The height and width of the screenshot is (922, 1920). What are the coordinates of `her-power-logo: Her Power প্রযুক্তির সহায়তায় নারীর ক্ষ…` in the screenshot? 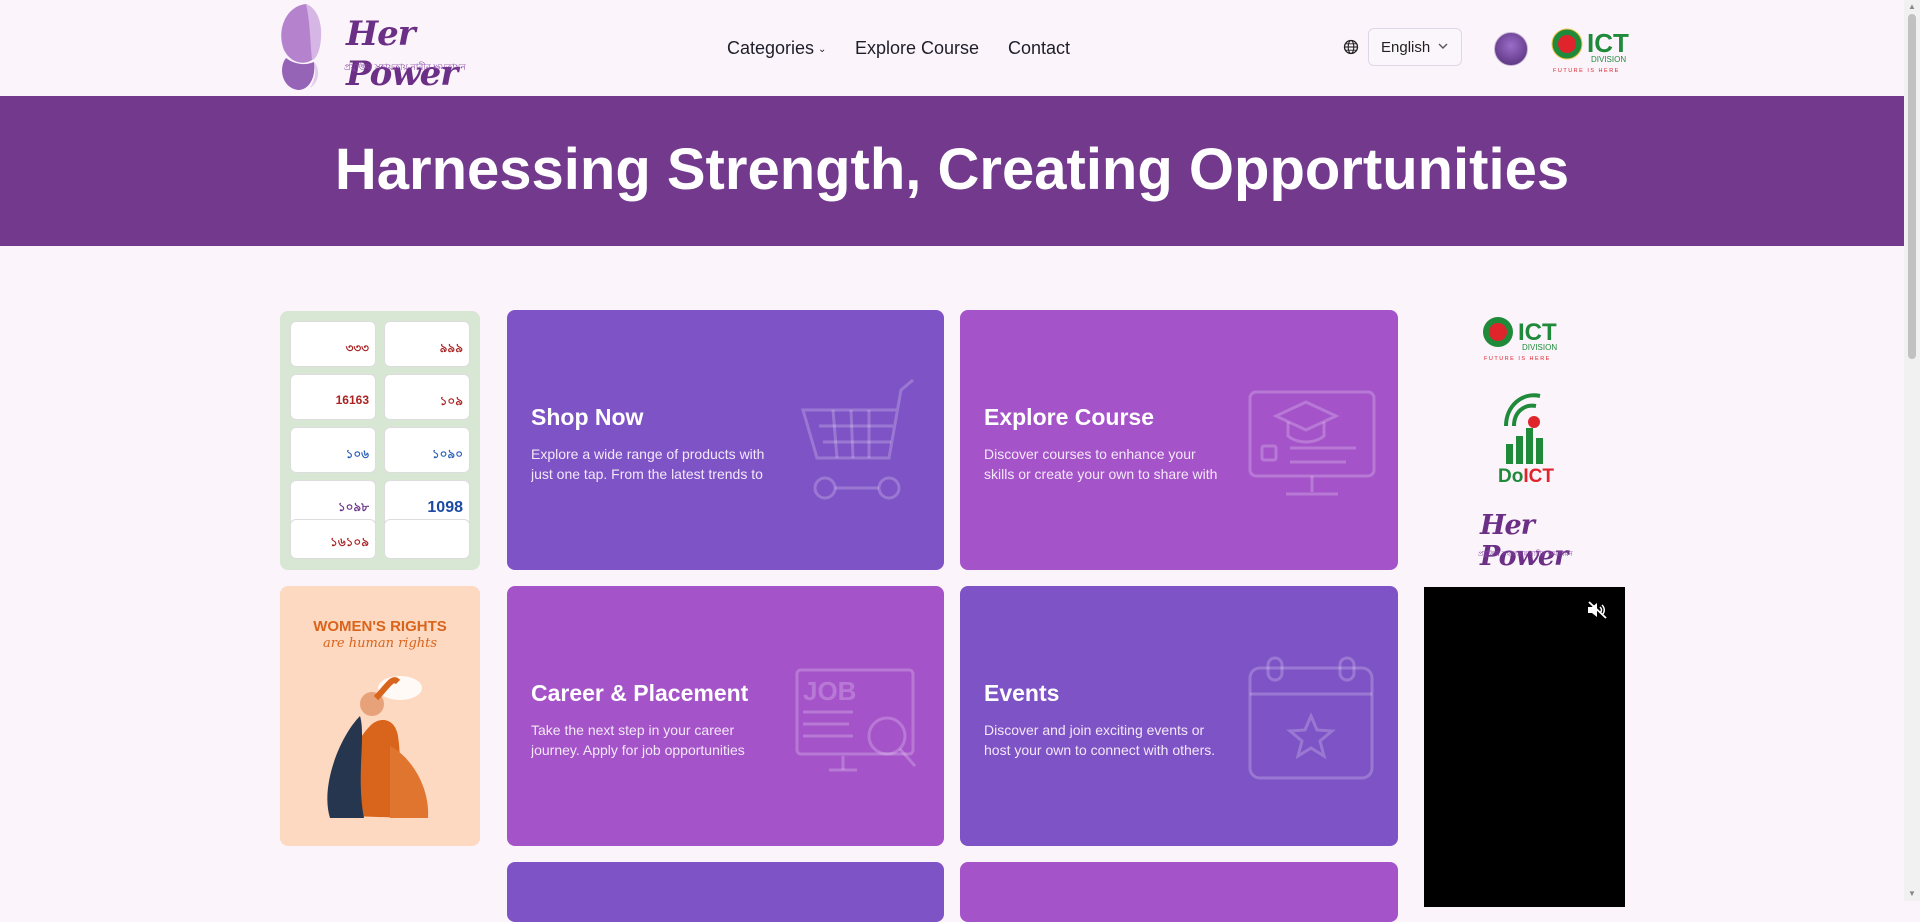 It's located at (371, 47).